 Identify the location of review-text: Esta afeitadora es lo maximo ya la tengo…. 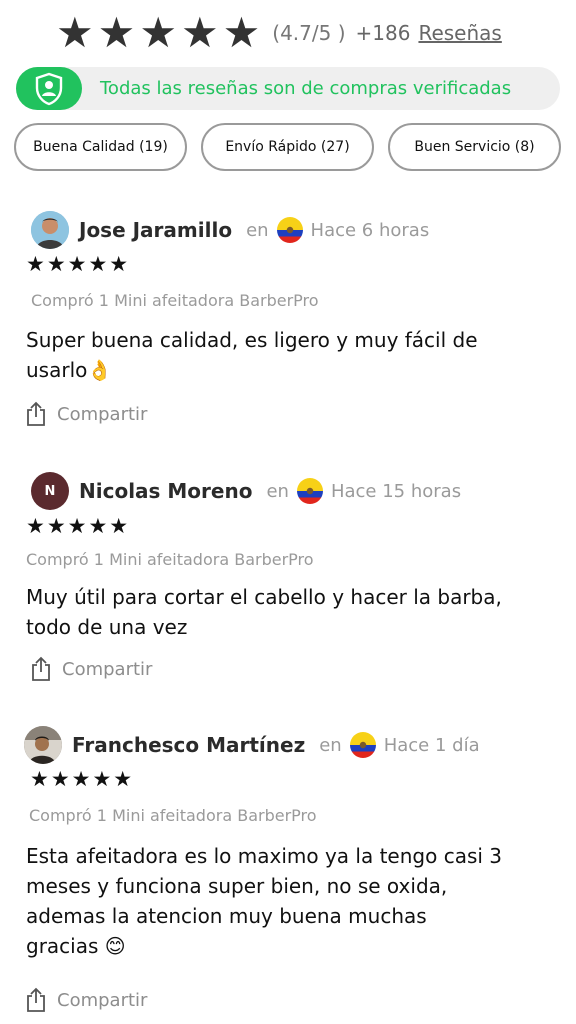
(291, 901).